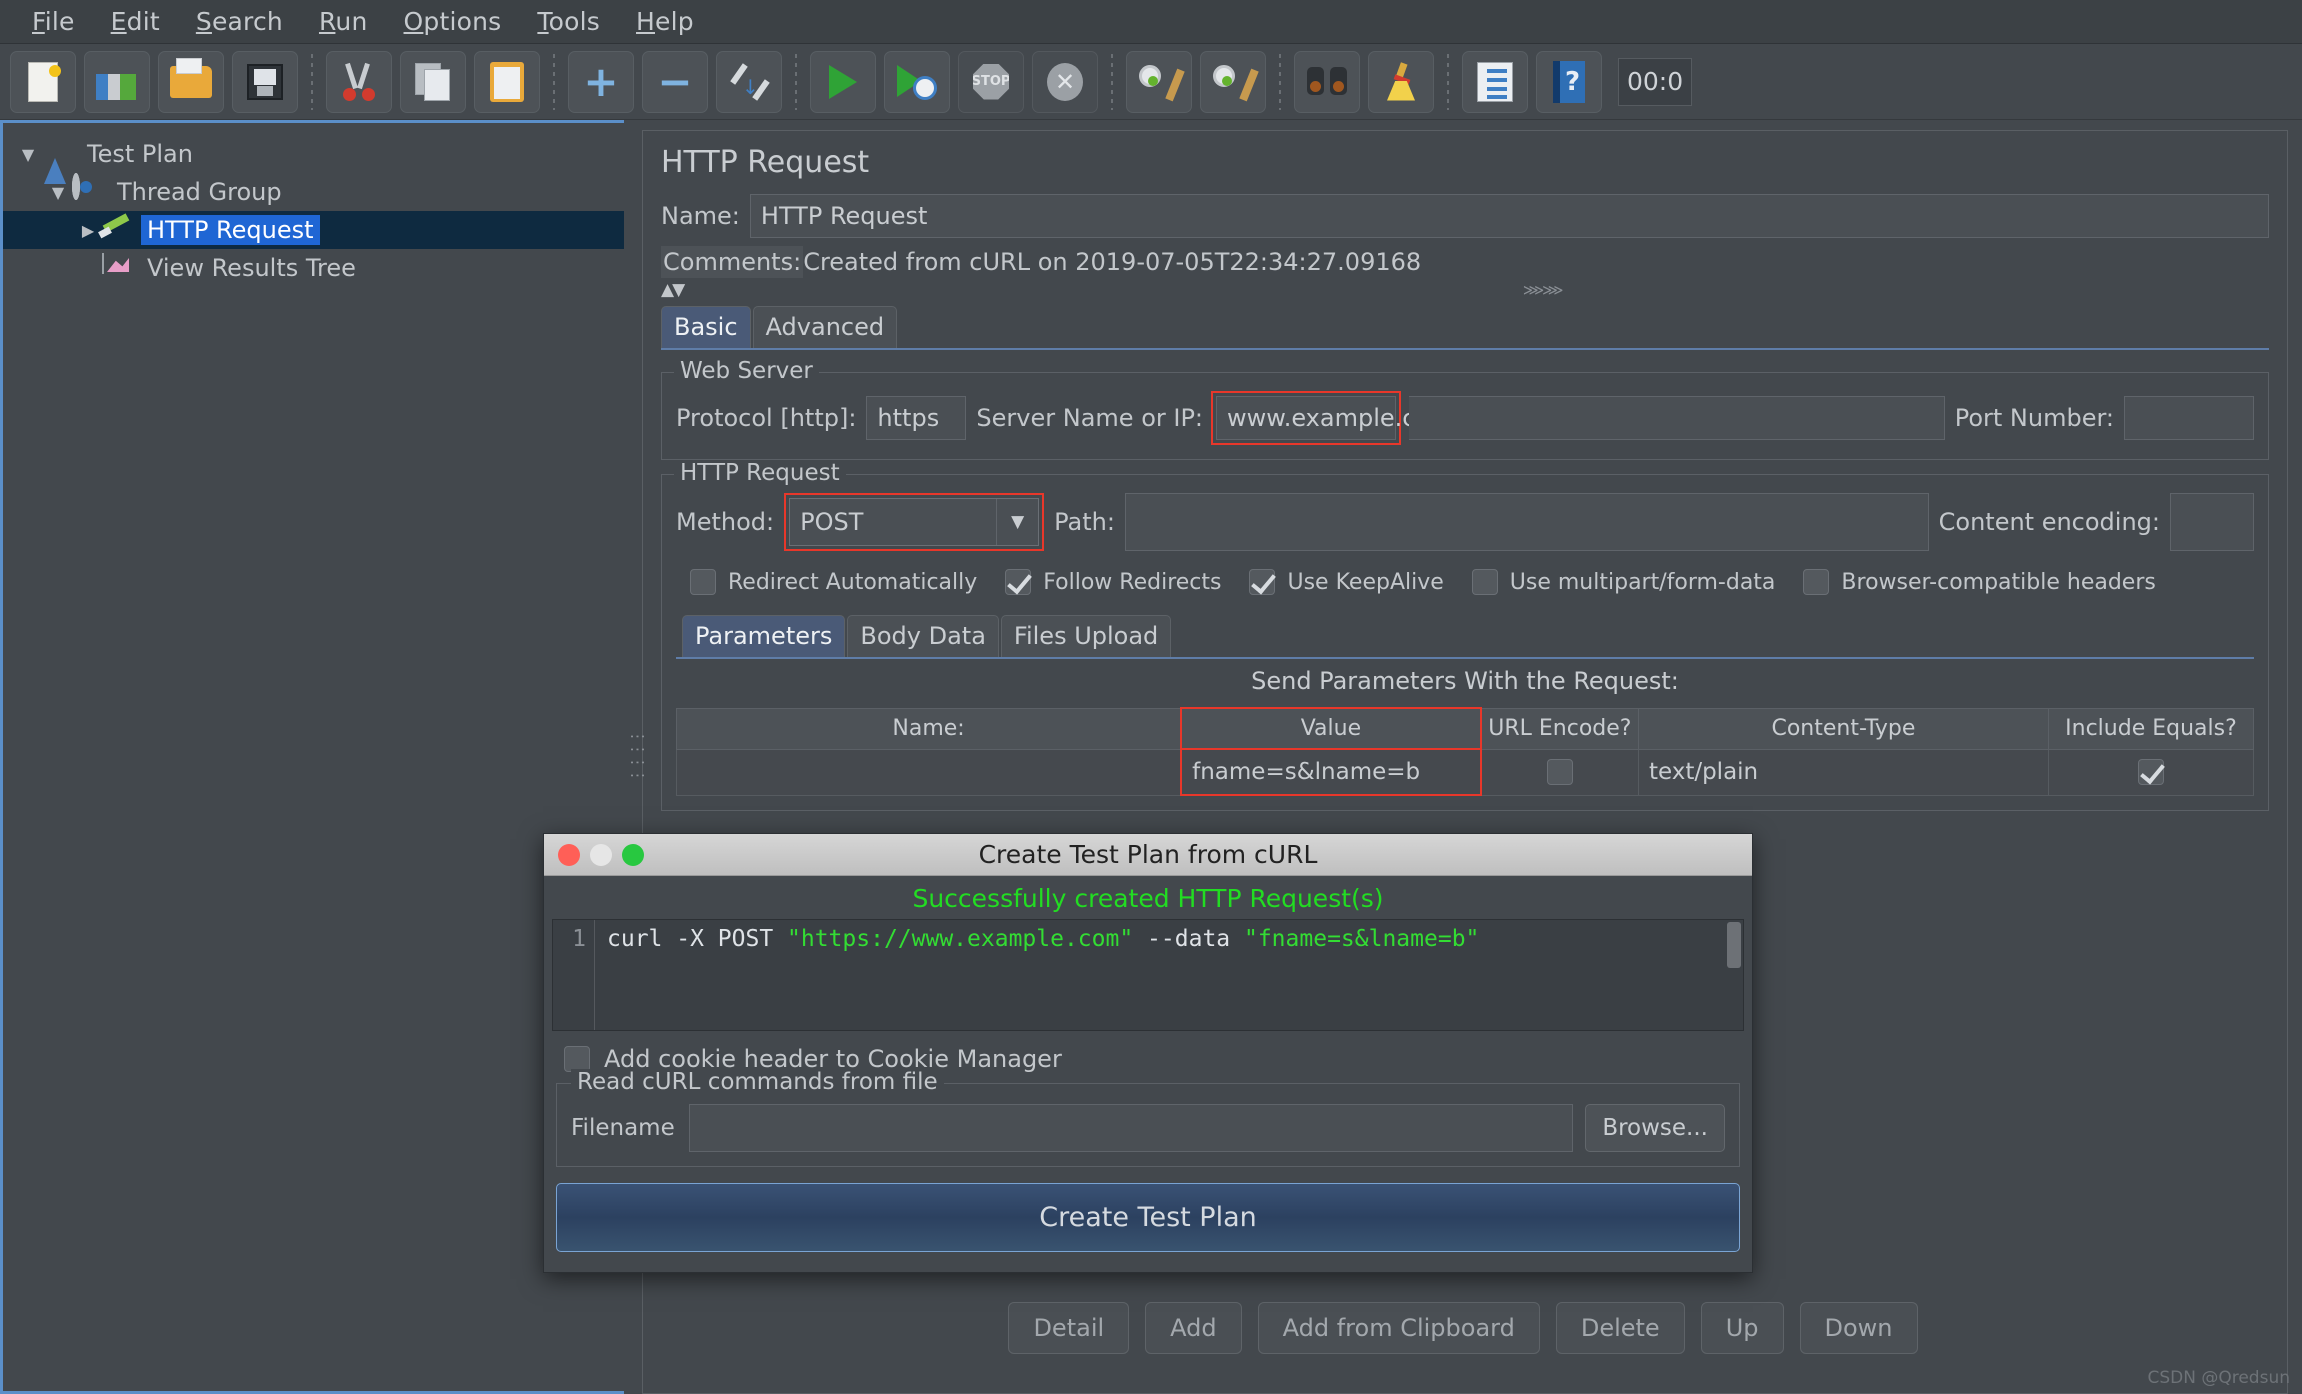  I want to click on search-binoculars-icon, so click(1327, 81).